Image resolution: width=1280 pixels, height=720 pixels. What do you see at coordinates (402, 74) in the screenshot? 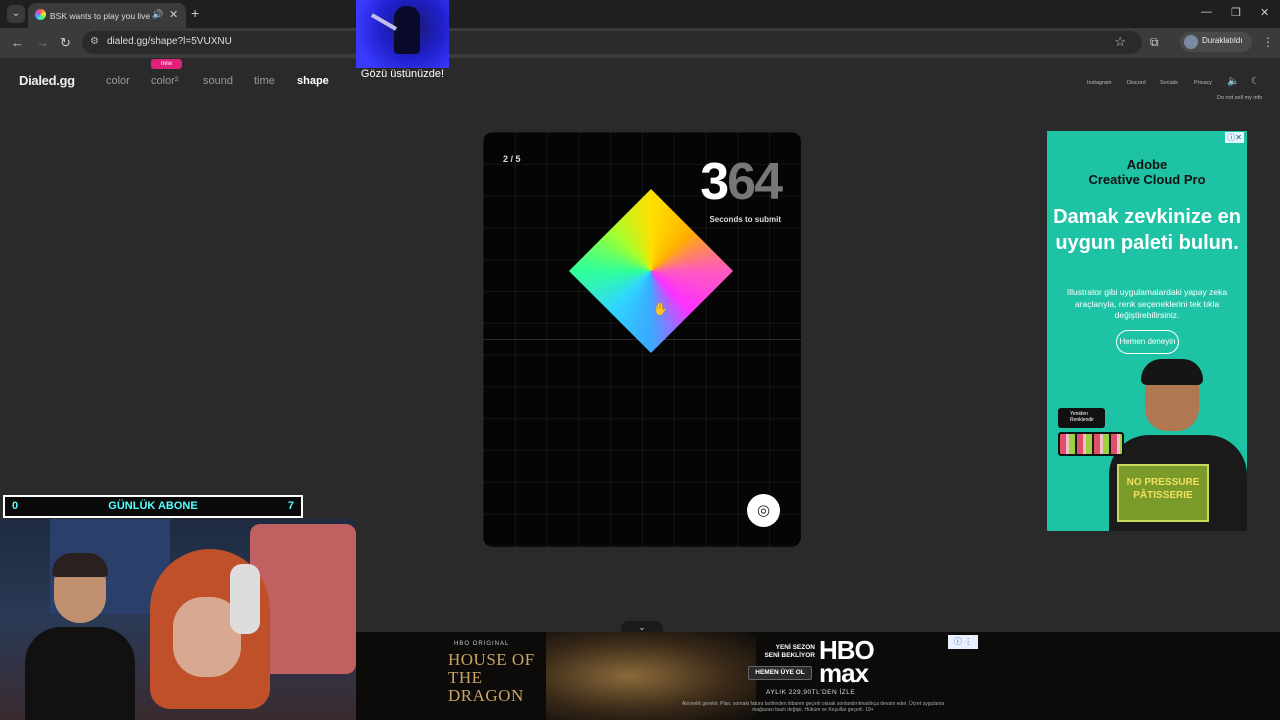
I see `overlay-caption: Gözü üstünüzde!` at bounding box center [402, 74].